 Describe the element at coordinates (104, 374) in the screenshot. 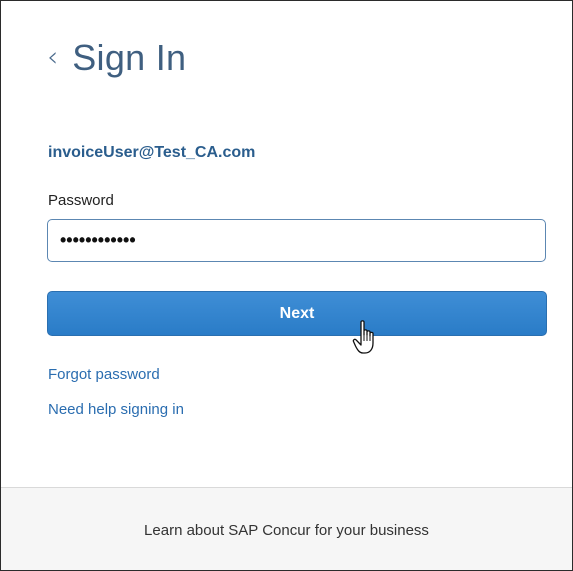

I see `forgot-password-link: Forgot password` at that location.